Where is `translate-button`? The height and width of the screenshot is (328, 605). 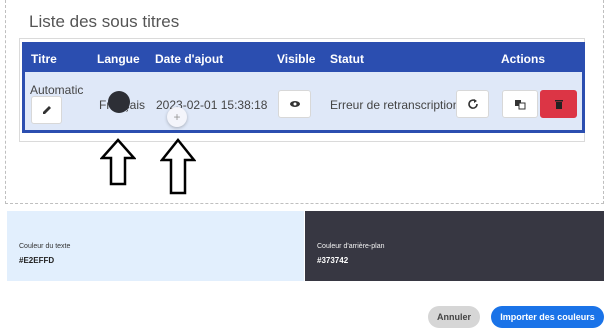
translate-button is located at coordinates (520, 104).